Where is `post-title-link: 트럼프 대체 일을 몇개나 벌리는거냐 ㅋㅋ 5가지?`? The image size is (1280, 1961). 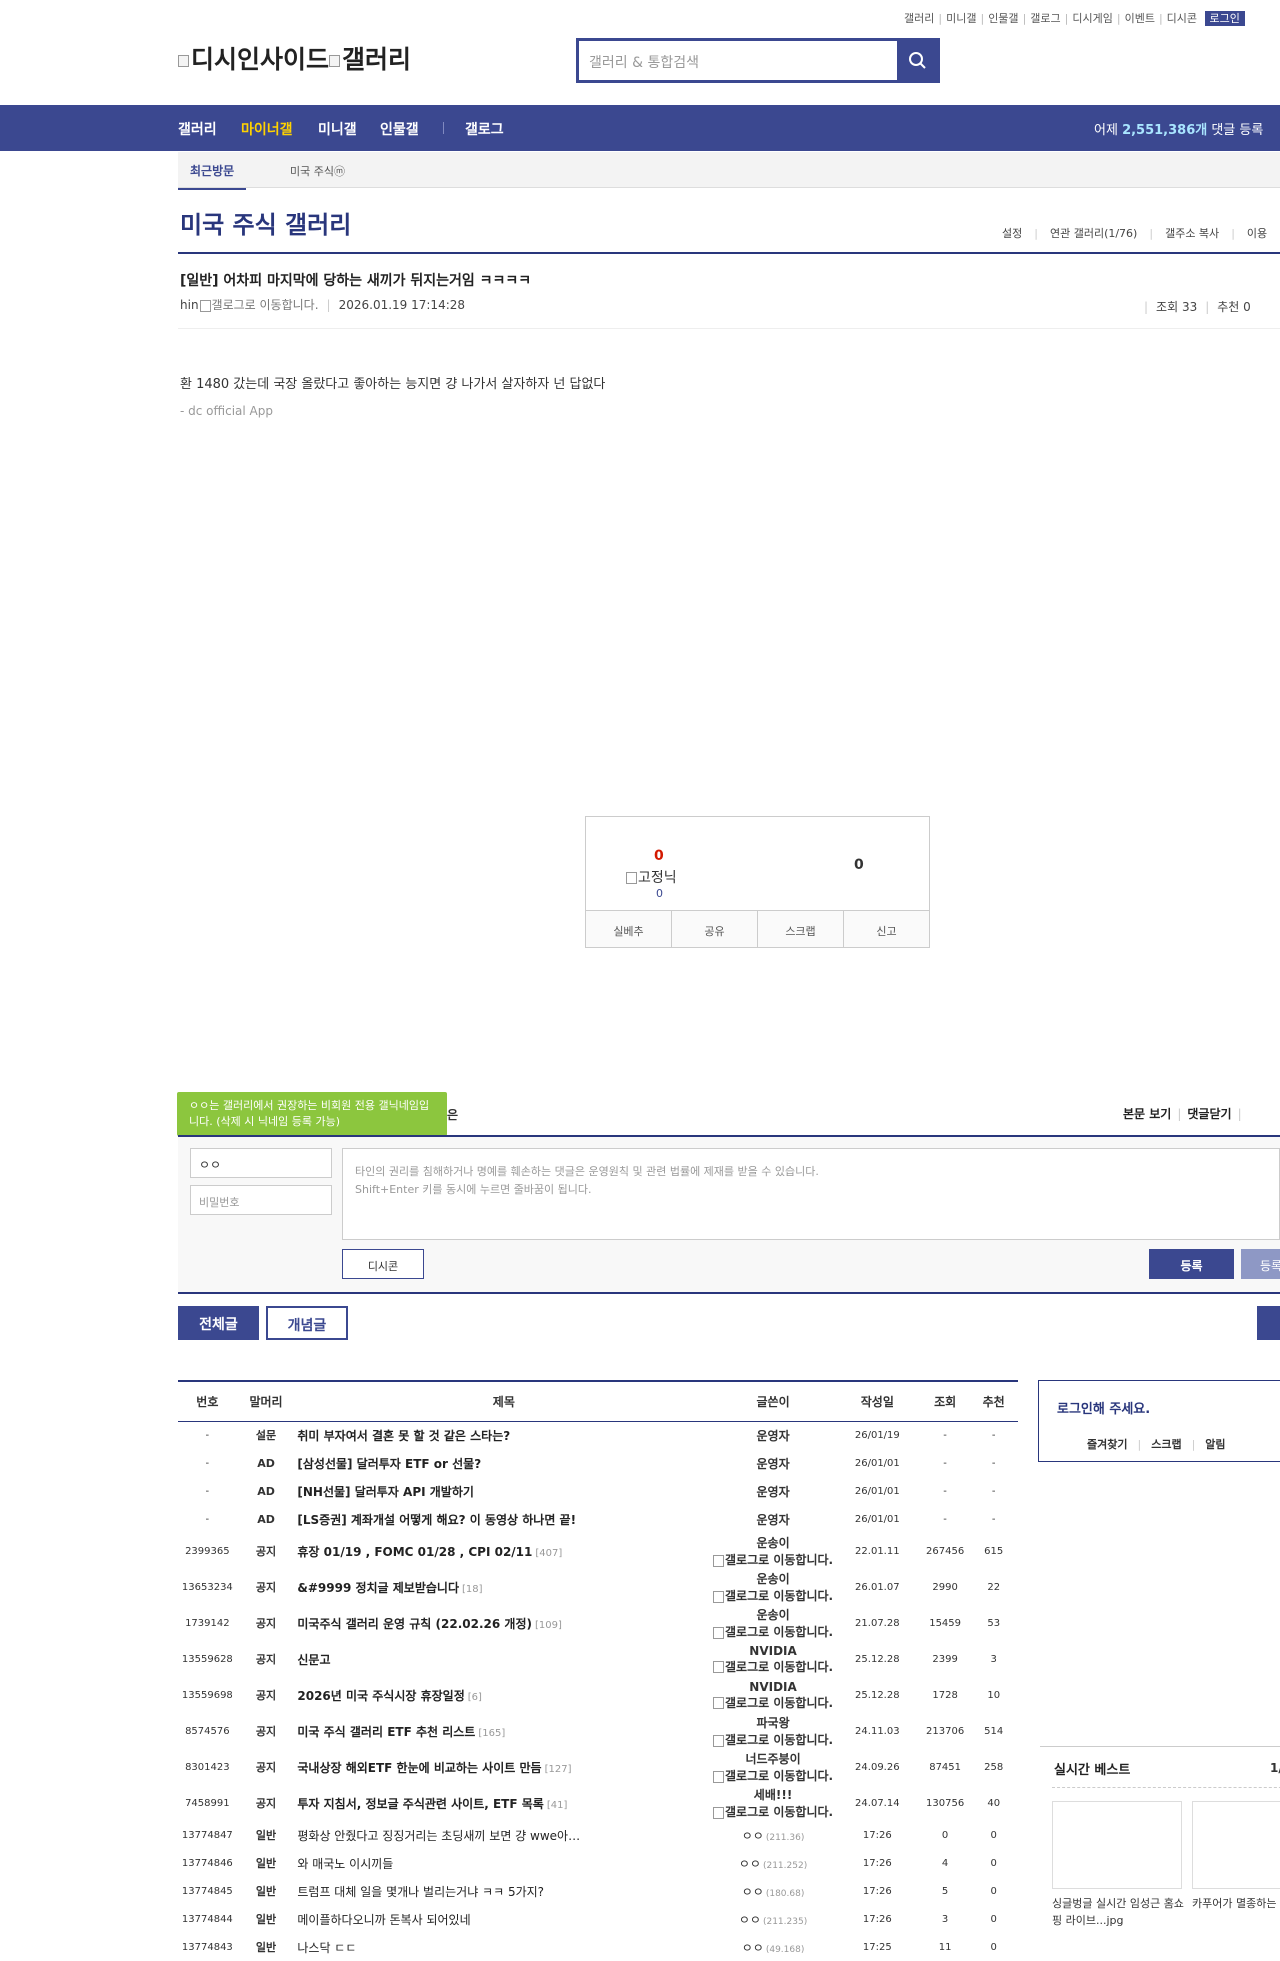
post-title-link: 트럼프 대체 일을 몇개나 벌리는거냐 ㅋㅋ 5가지? is located at coordinates (503, 1891).